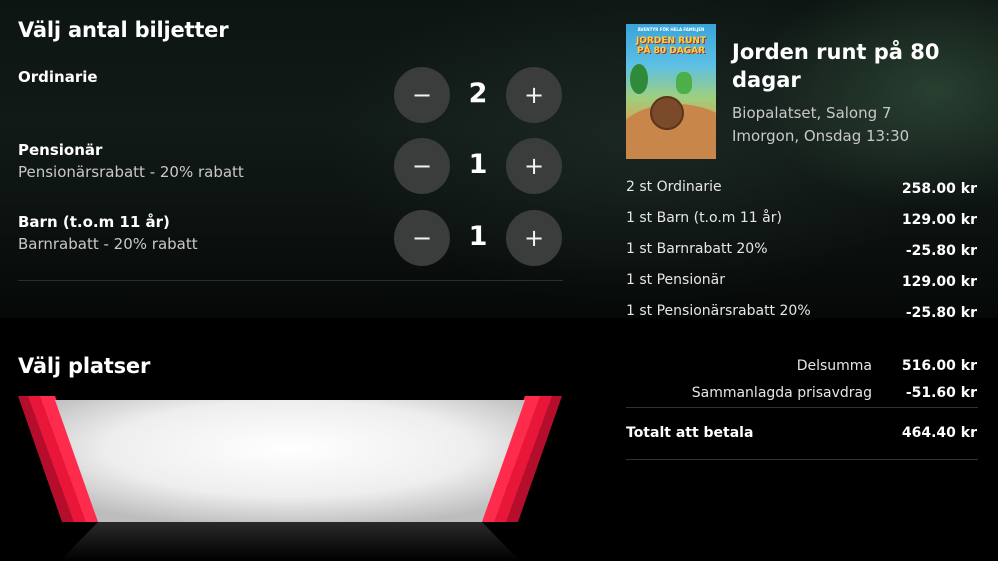 This screenshot has width=998, height=561. I want to click on order-line-label: 2 st Ordinarie, so click(674, 187).